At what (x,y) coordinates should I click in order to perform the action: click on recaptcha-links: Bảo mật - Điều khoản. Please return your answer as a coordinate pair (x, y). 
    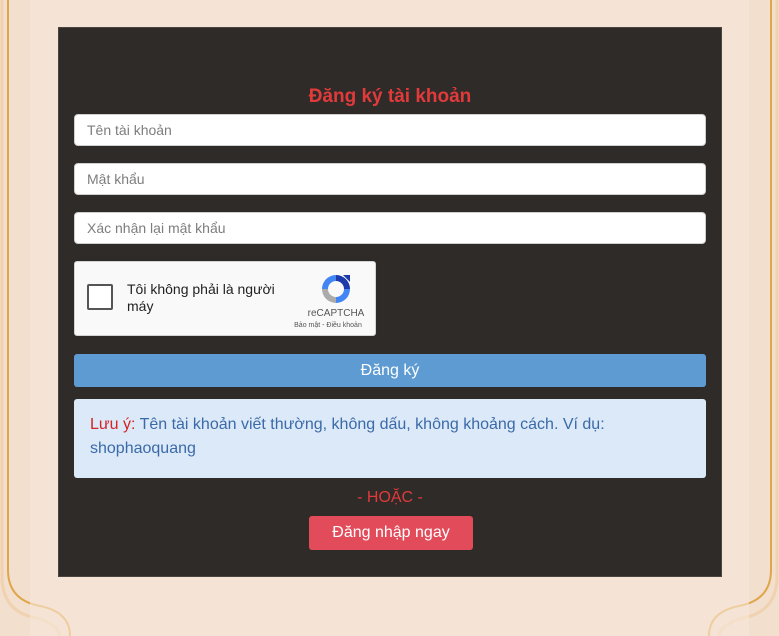
    Looking at the image, I should click on (328, 325).